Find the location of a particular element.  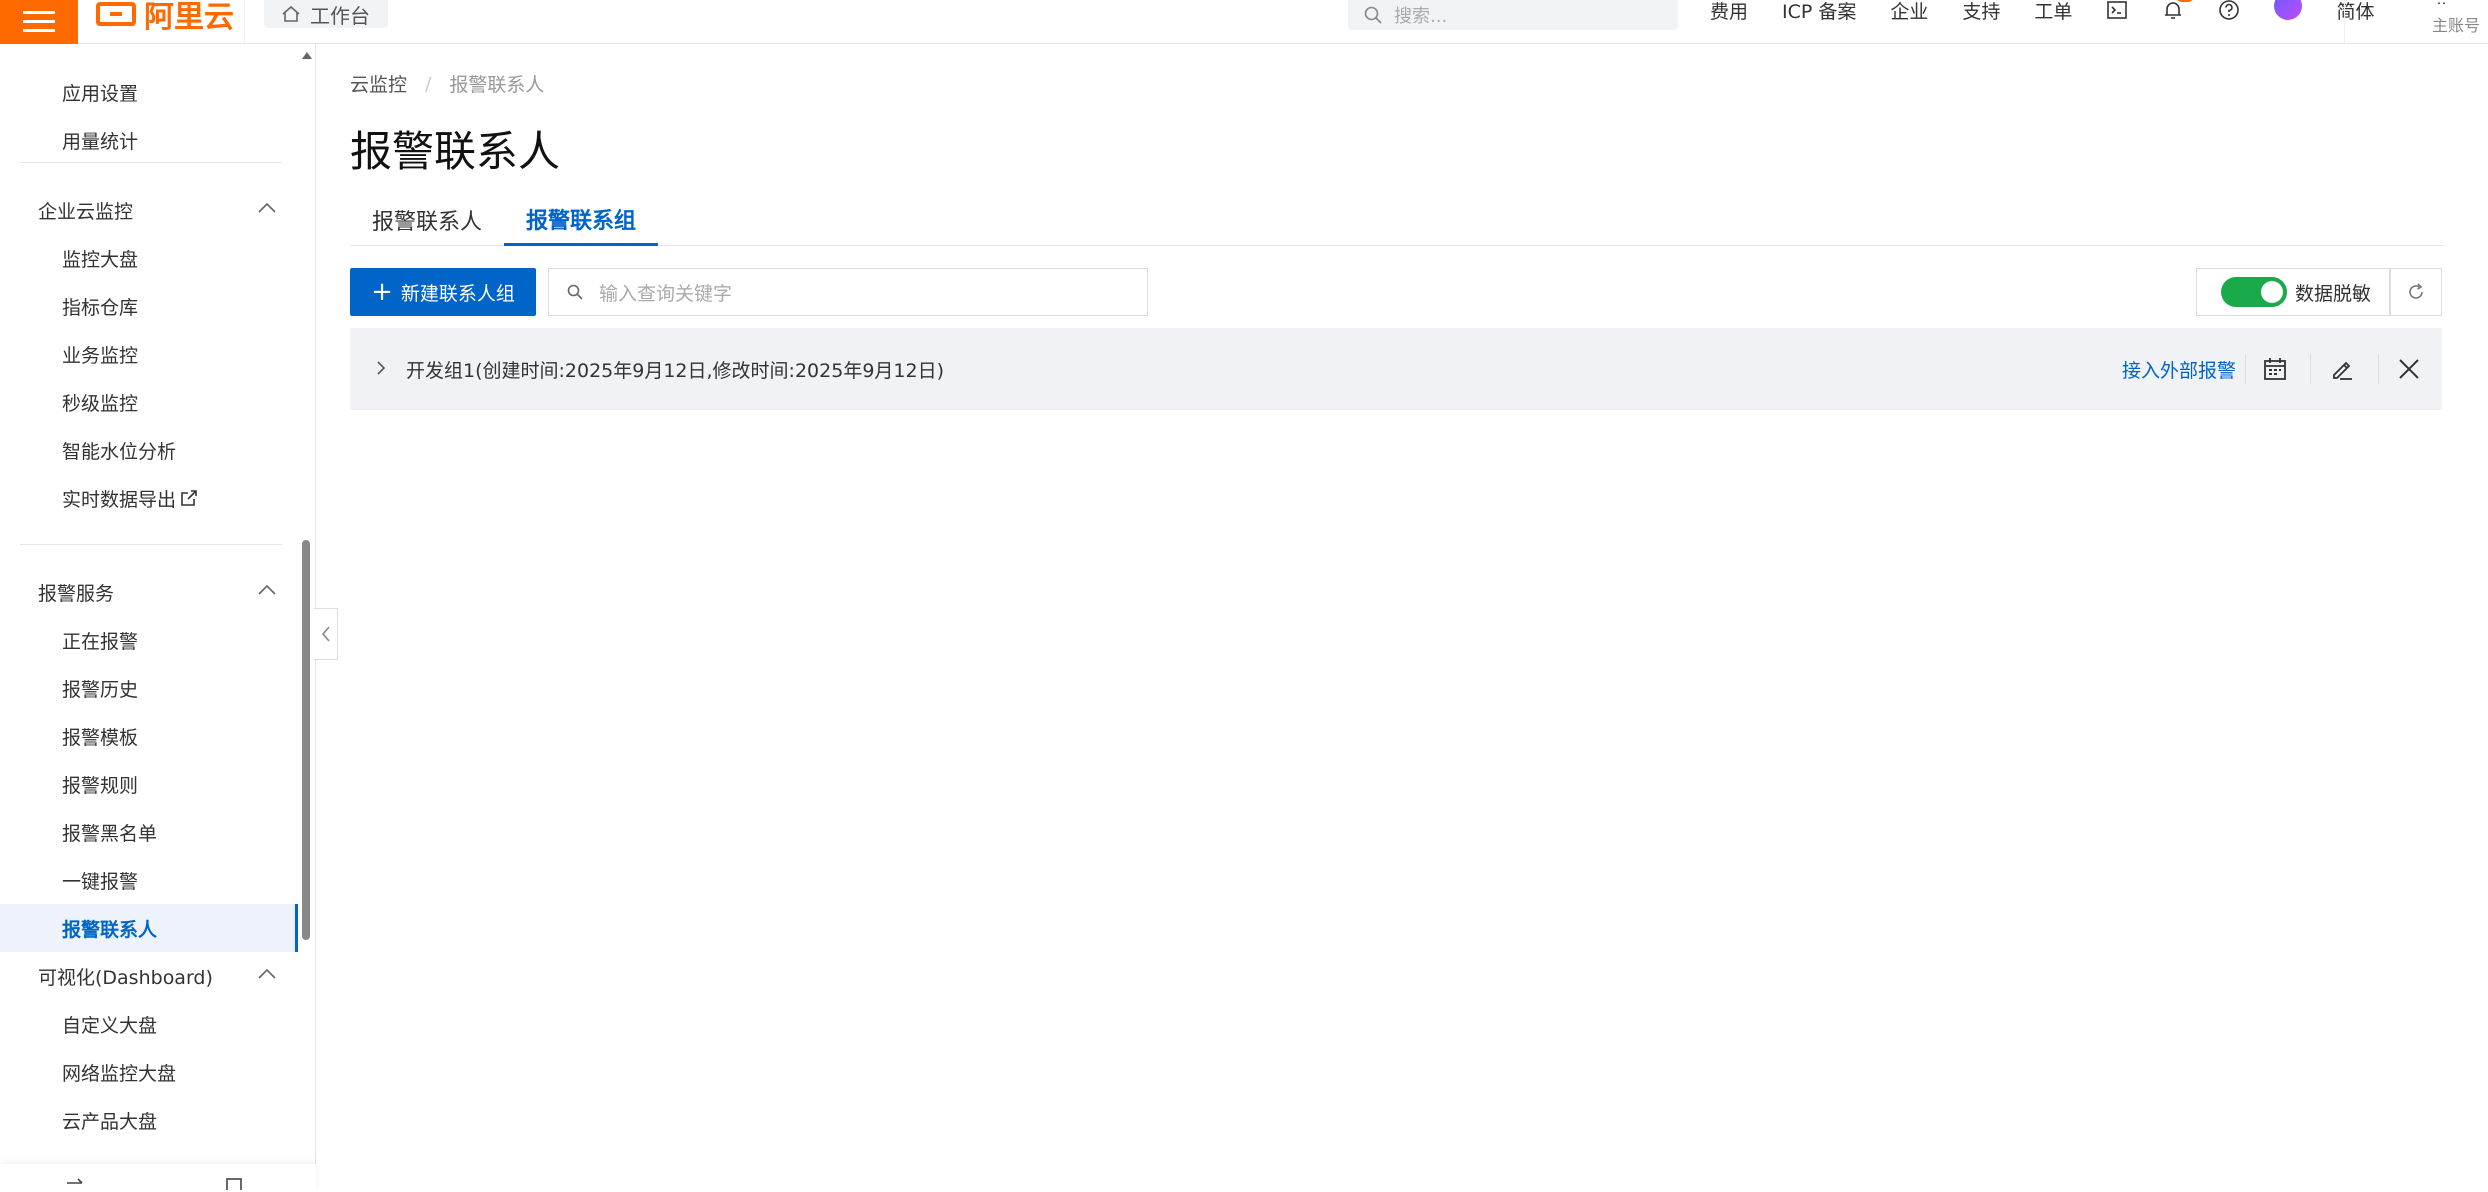

nav-enterprise: 企业 is located at coordinates (1909, 12).